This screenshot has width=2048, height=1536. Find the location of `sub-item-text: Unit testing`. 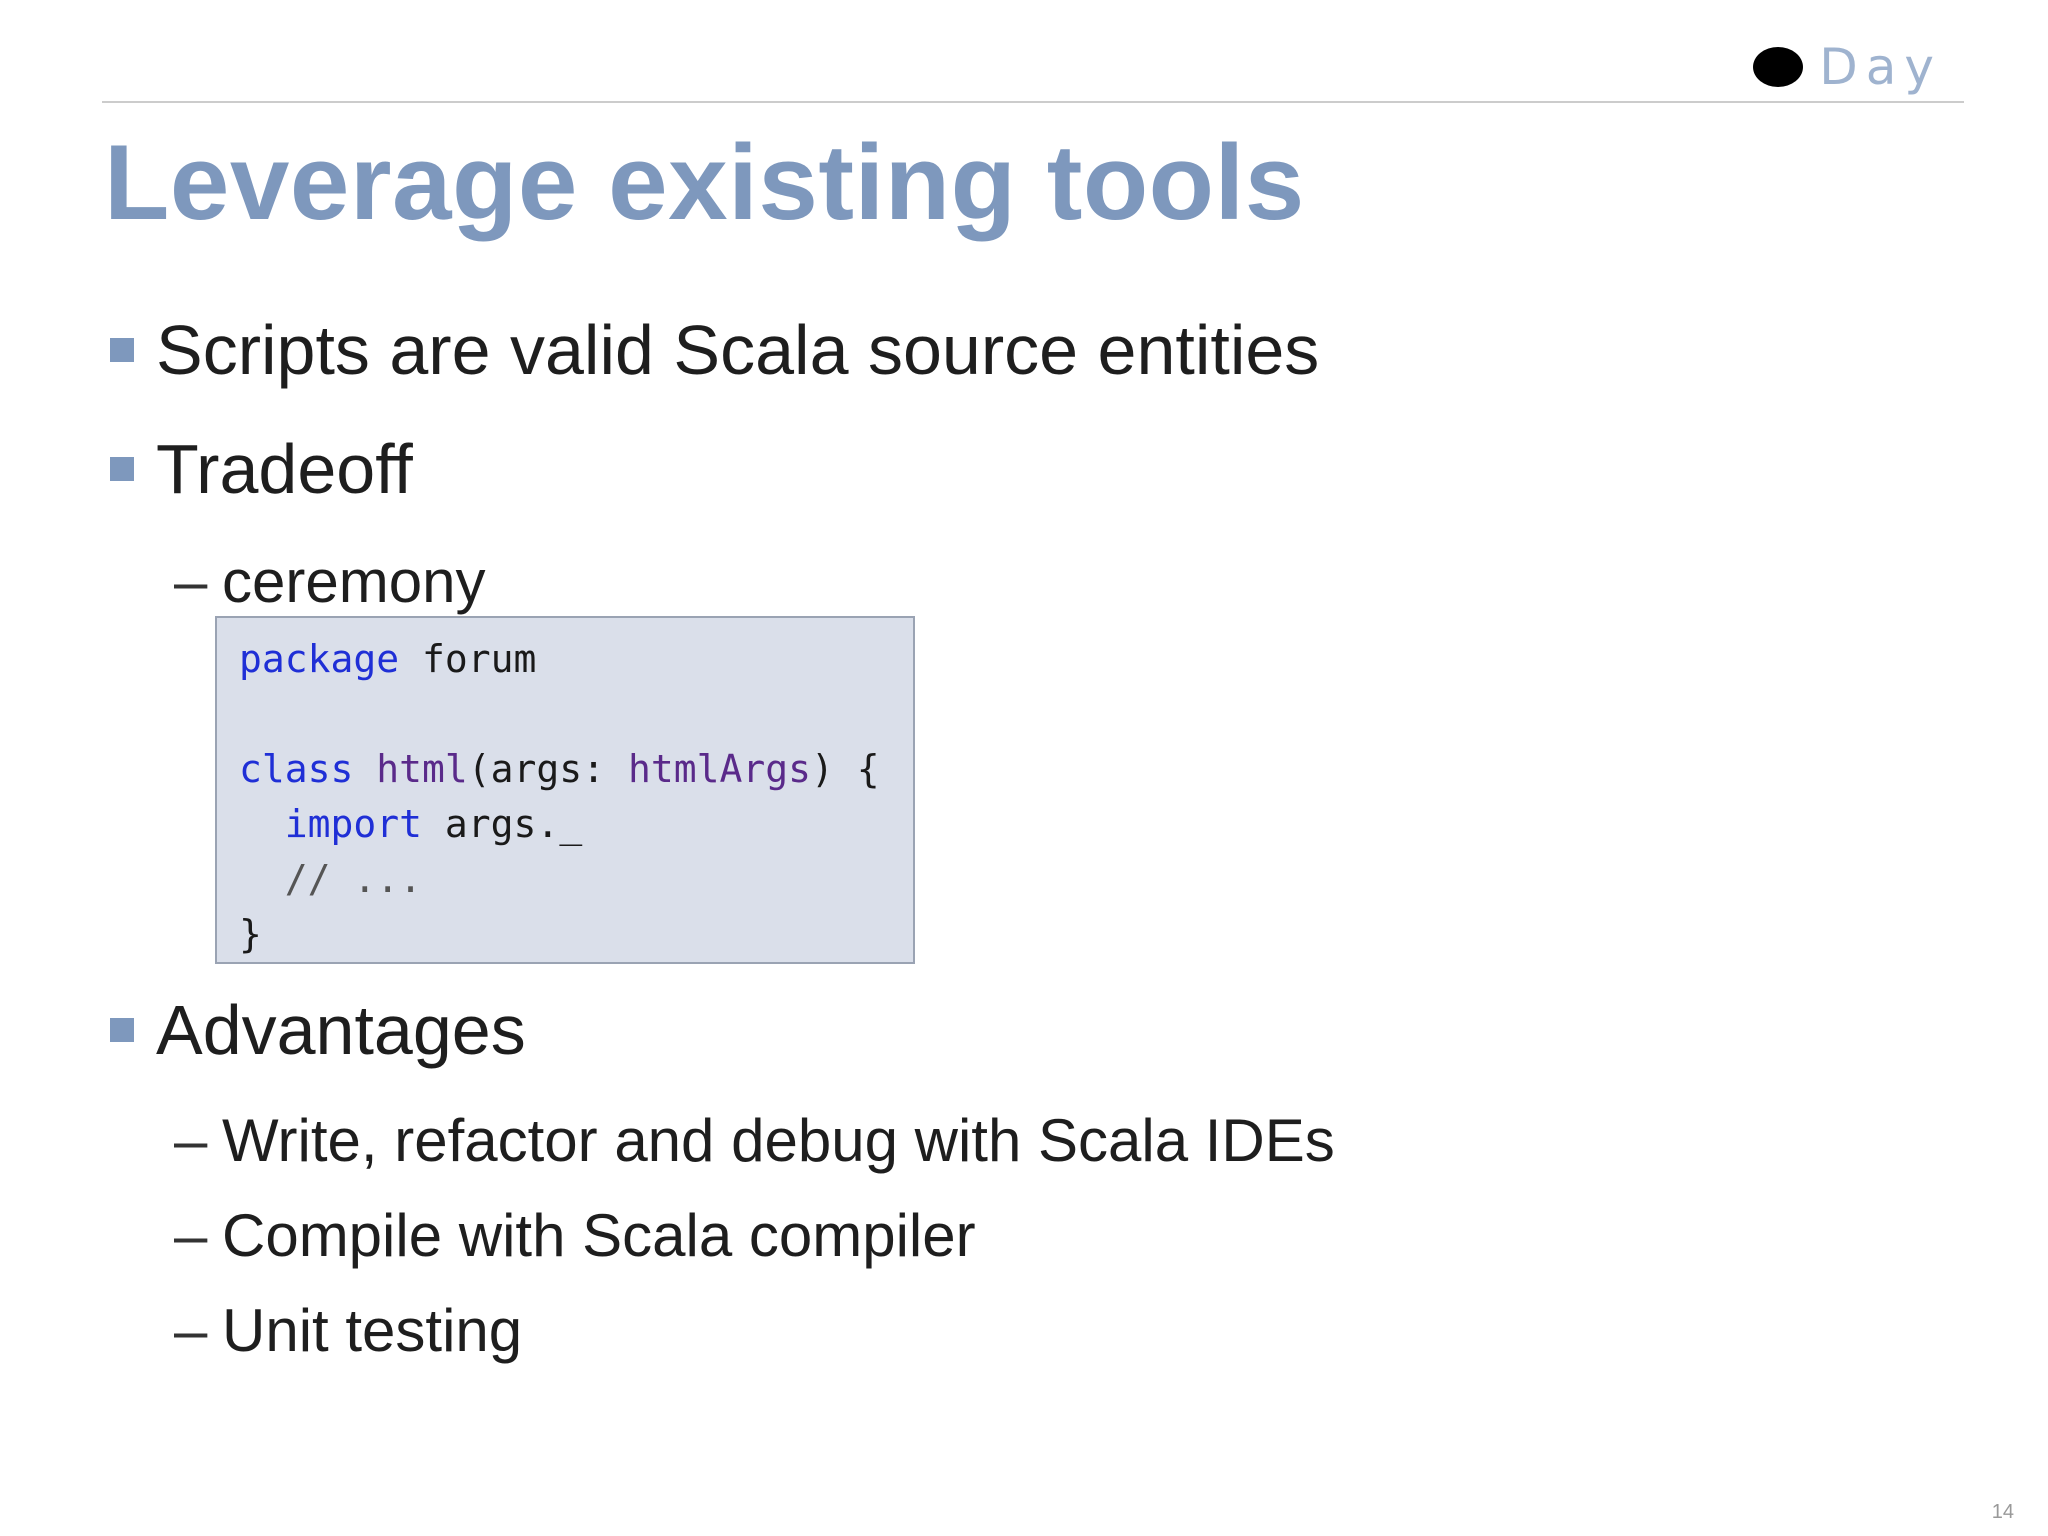

sub-item-text: Unit testing is located at coordinates (372, 1330).